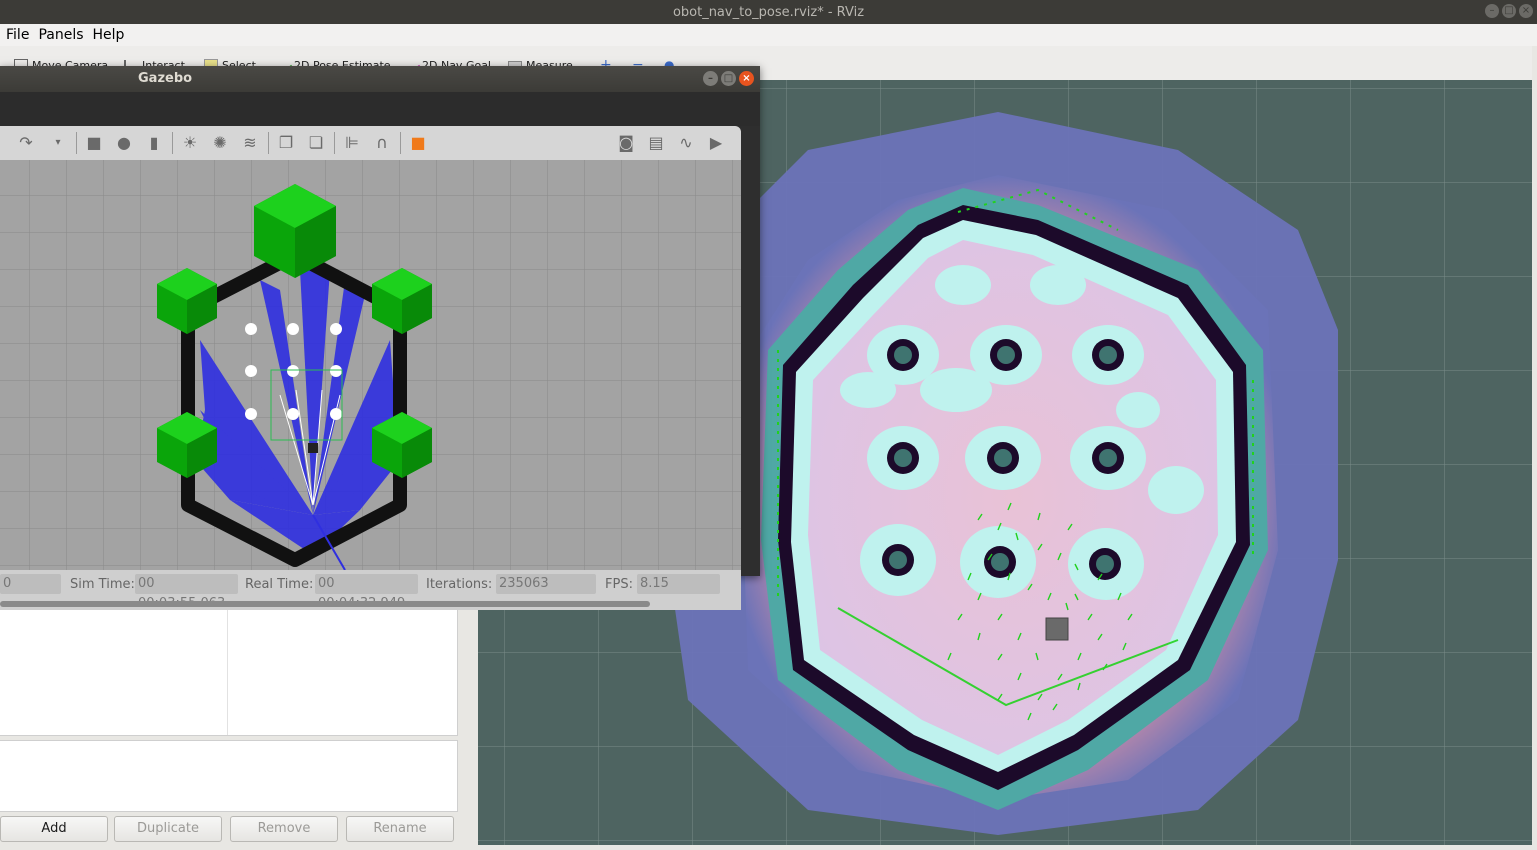 Image resolution: width=1537 pixels, height=850 pixels. What do you see at coordinates (109, 35) in the screenshot?
I see `menu-help: Help` at bounding box center [109, 35].